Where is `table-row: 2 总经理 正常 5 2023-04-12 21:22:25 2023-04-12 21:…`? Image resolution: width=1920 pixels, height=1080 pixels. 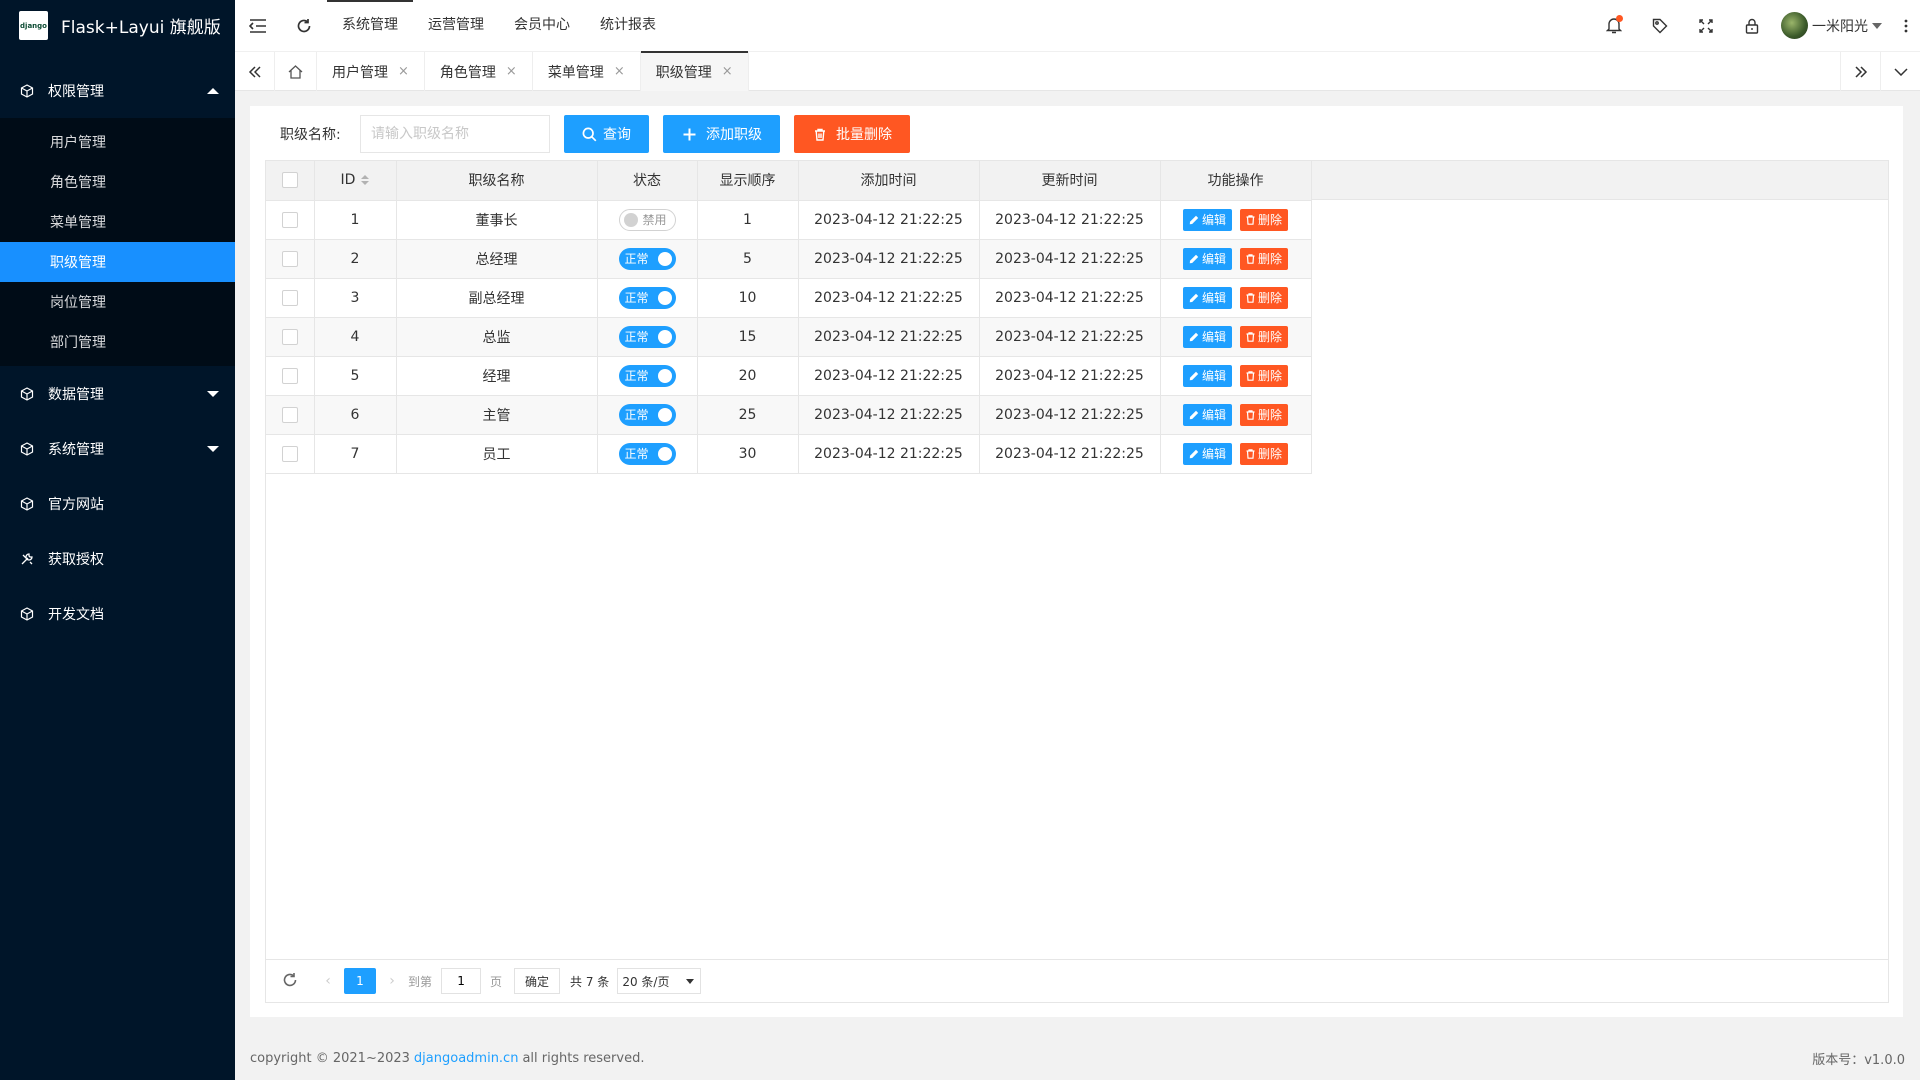
table-row: 2 总经理 正常 5 2023-04-12 21:22:25 2023-04-12 21:… is located at coordinates (789, 259).